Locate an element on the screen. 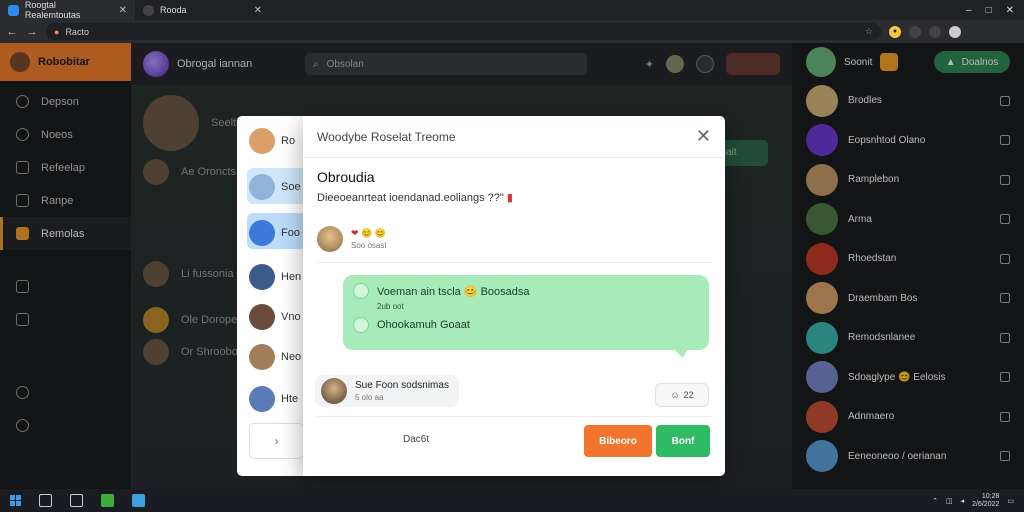  conversation-name: Foo is located at coordinates (290, 233).